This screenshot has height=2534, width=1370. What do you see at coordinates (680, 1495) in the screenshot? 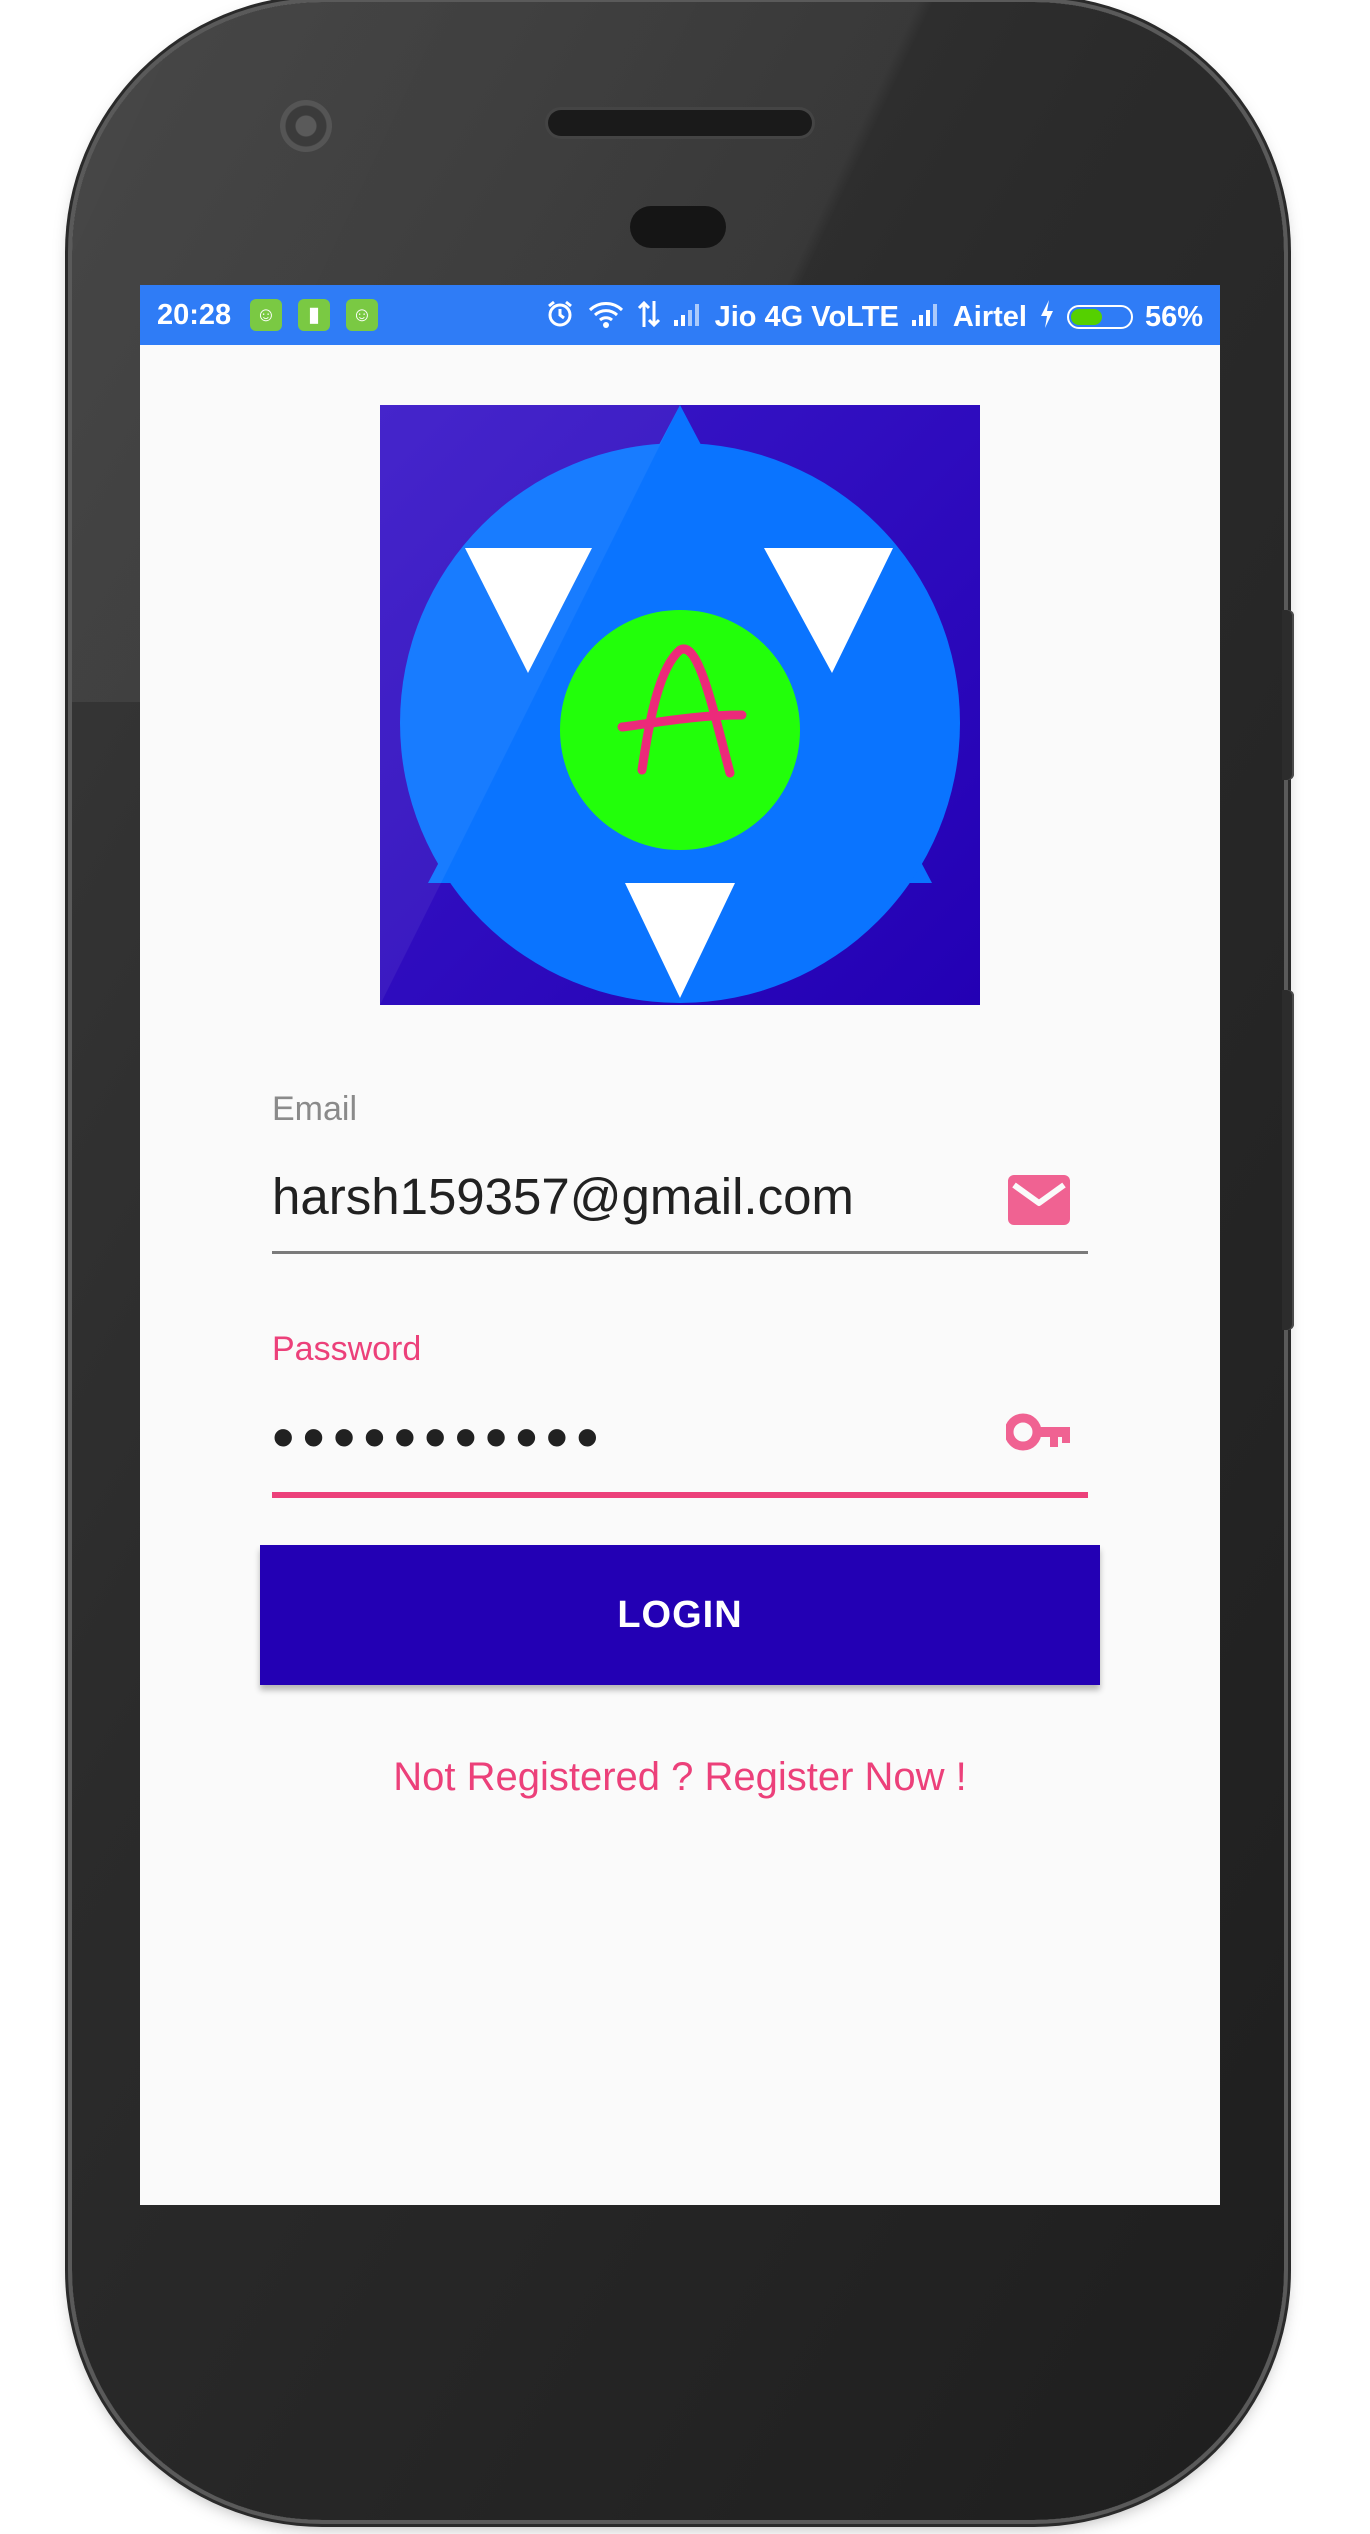
I see `password-underline` at bounding box center [680, 1495].